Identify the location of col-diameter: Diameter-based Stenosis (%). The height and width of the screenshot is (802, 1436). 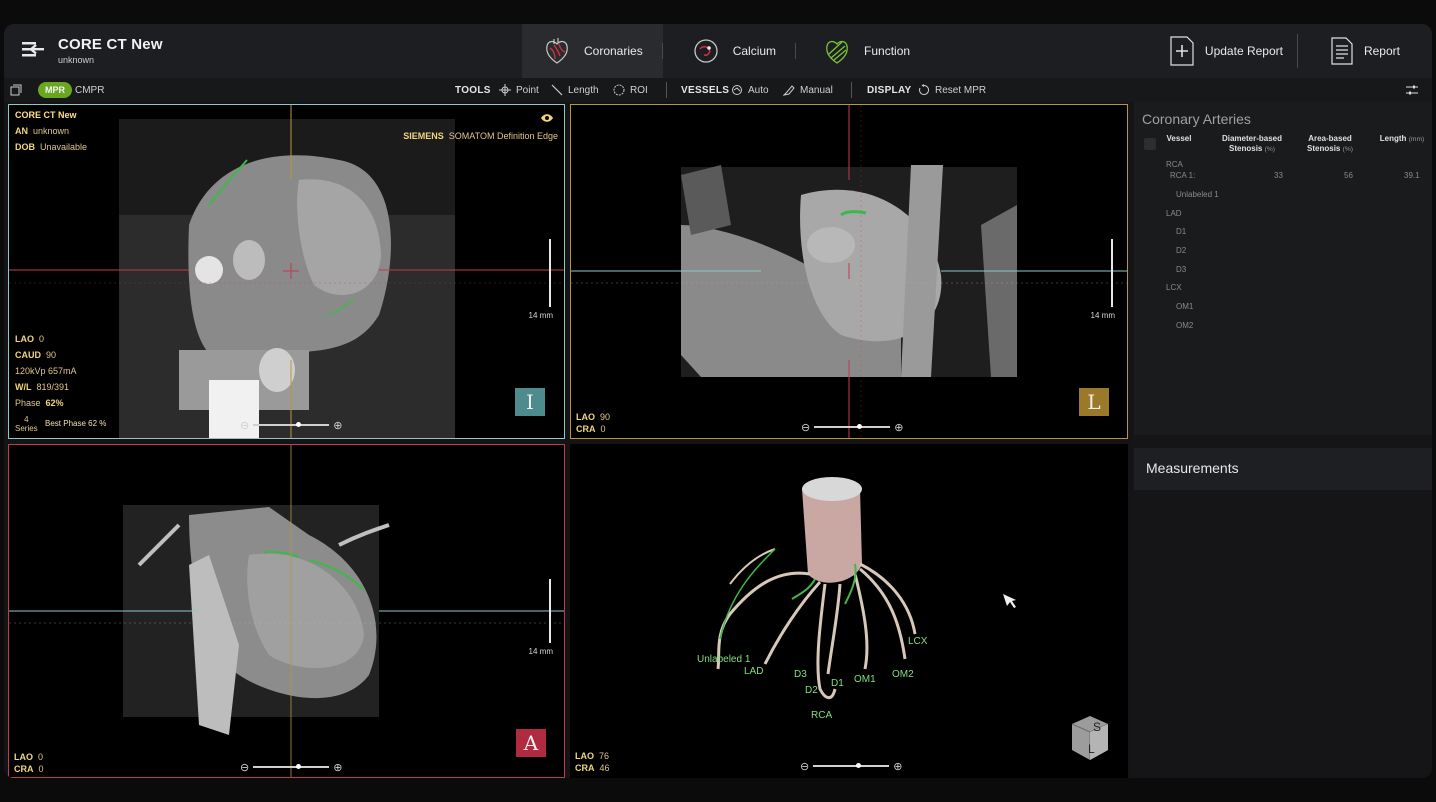
(1252, 144).